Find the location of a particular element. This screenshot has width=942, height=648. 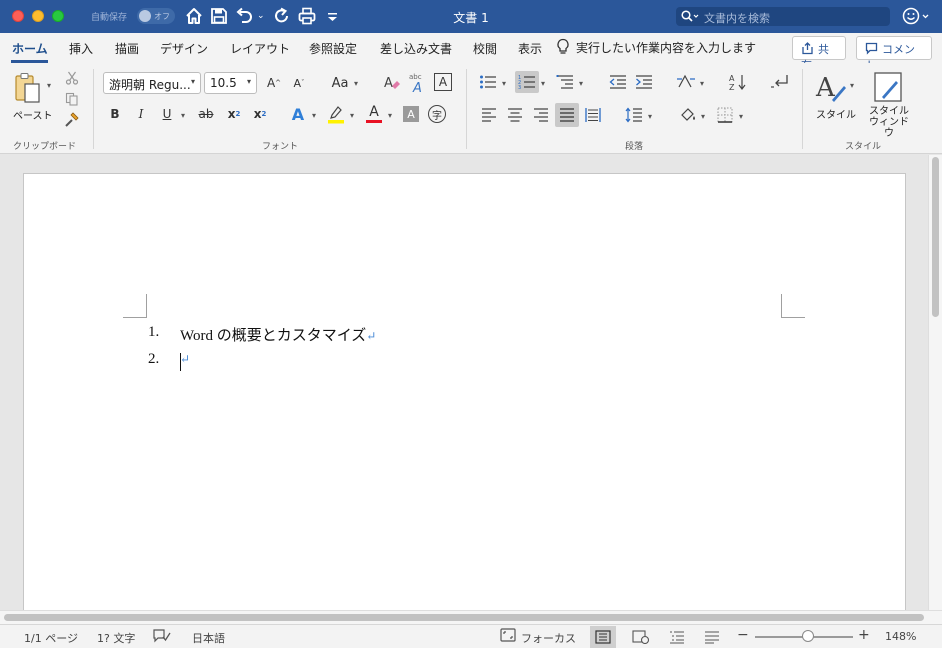

enclose-characters-icon: 字 is located at coordinates (437, 116).